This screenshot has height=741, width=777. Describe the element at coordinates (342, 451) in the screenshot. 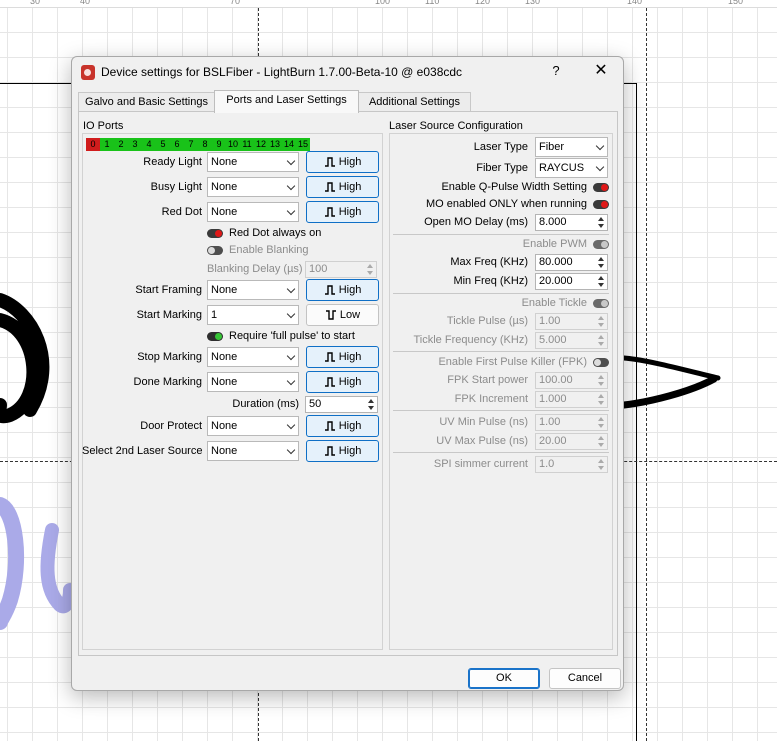

I see `second-laser-signal-button: High` at that location.